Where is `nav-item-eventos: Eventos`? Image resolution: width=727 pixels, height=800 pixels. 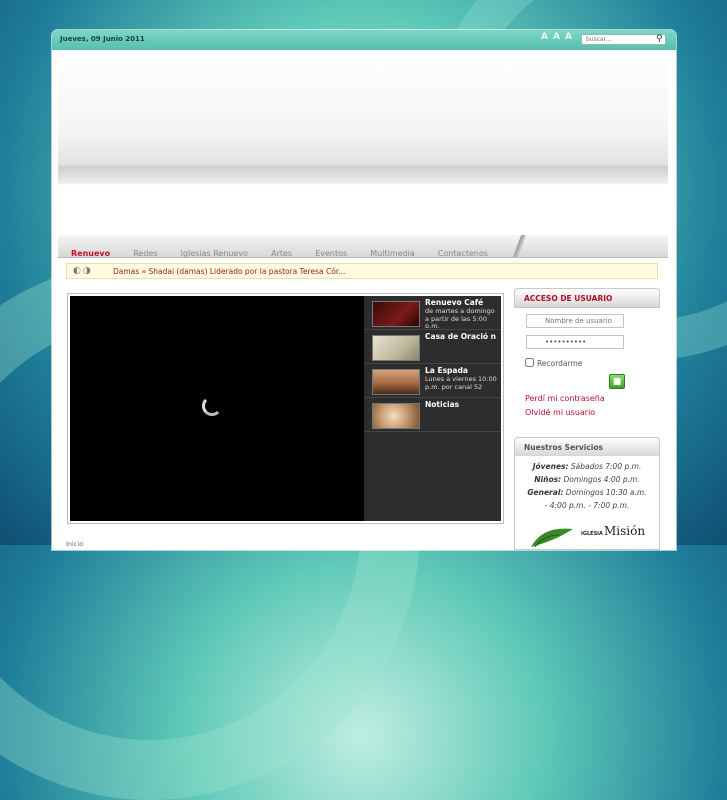 nav-item-eventos: Eventos is located at coordinates (331, 253).